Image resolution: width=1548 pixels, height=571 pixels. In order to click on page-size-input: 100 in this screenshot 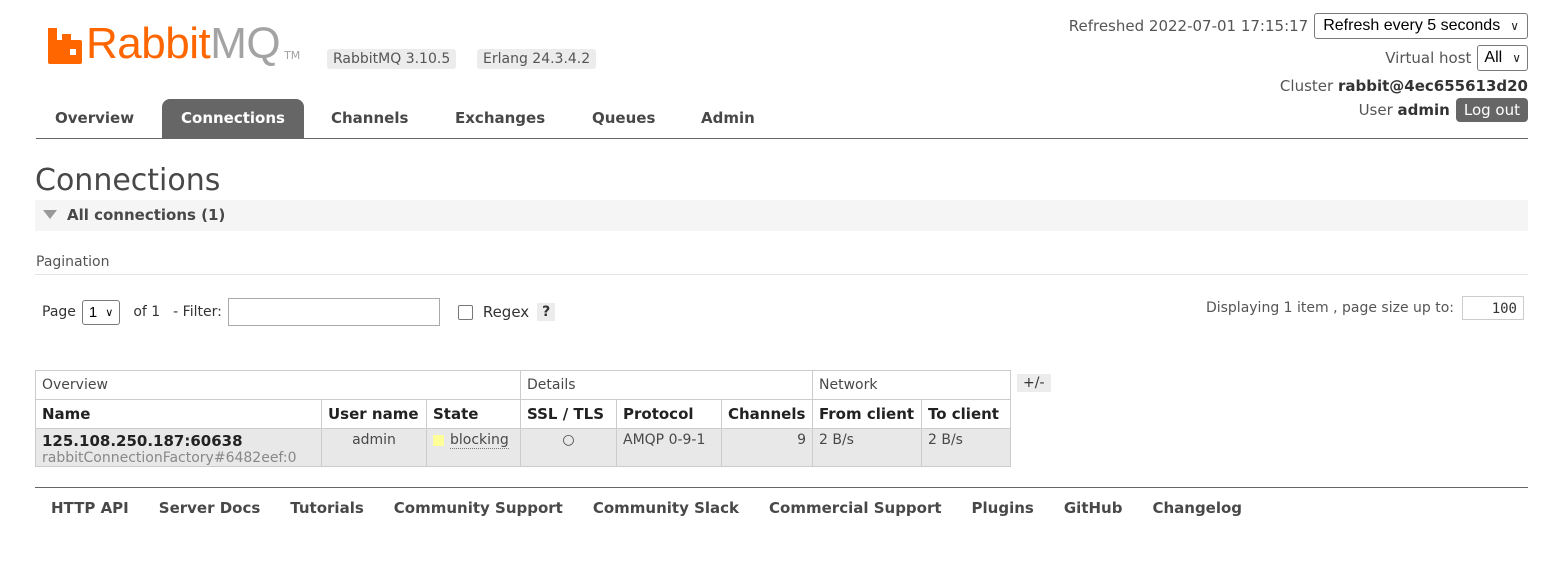, I will do `click(1493, 308)`.